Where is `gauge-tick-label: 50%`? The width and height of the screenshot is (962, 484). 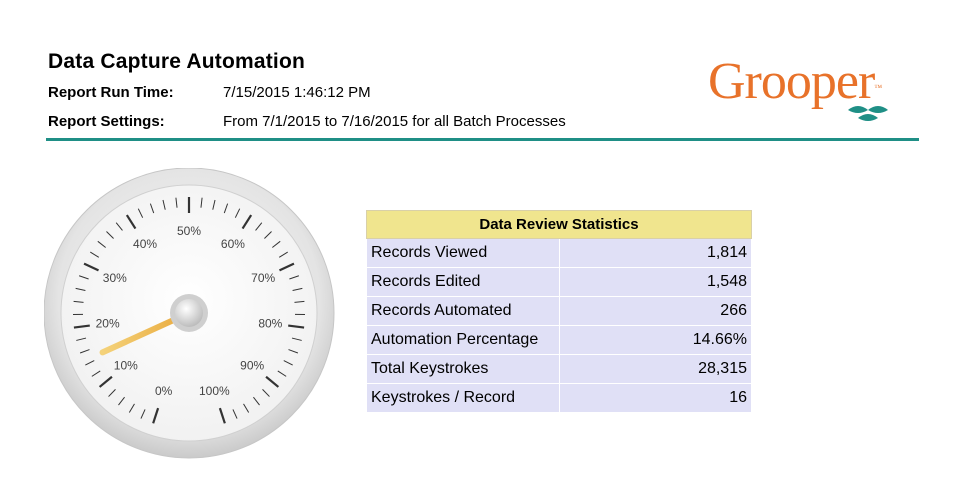
gauge-tick-label: 50% is located at coordinates (189, 231).